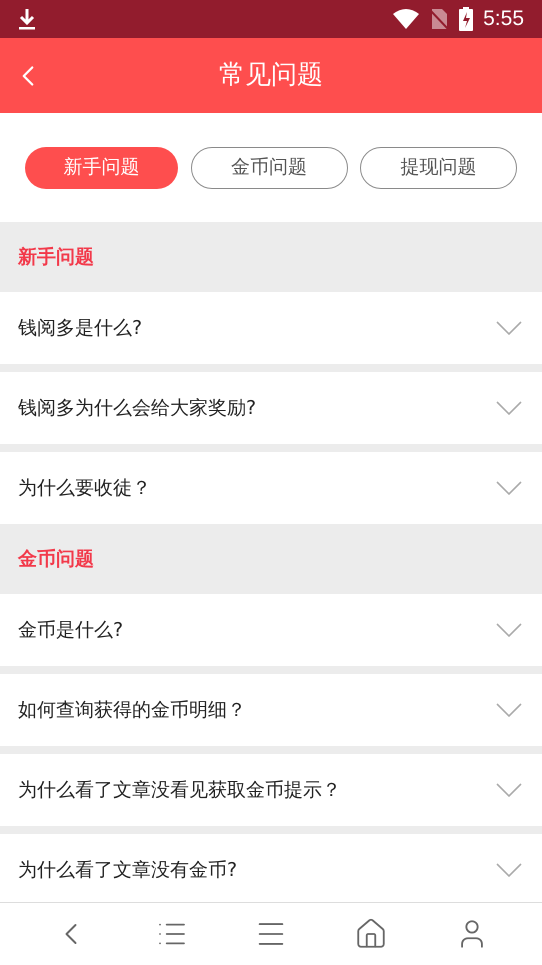 The image size is (542, 965). Describe the element at coordinates (269, 167) in the screenshot. I see `category-tab: 金币问题` at that location.